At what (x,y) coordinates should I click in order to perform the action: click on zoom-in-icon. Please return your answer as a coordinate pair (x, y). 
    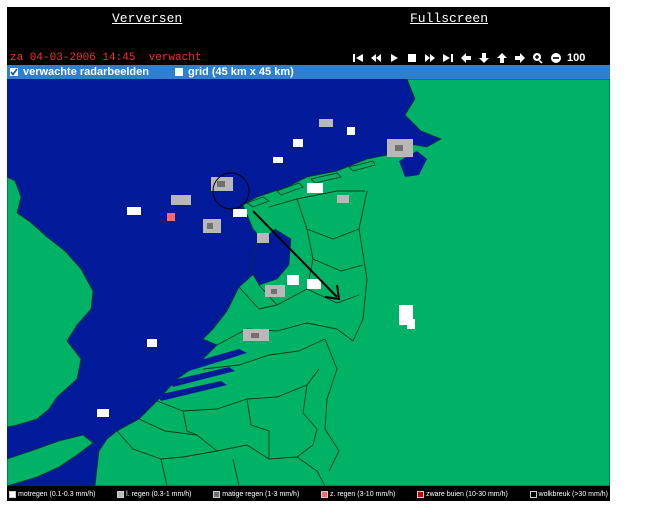
    Looking at the image, I should click on (538, 58).